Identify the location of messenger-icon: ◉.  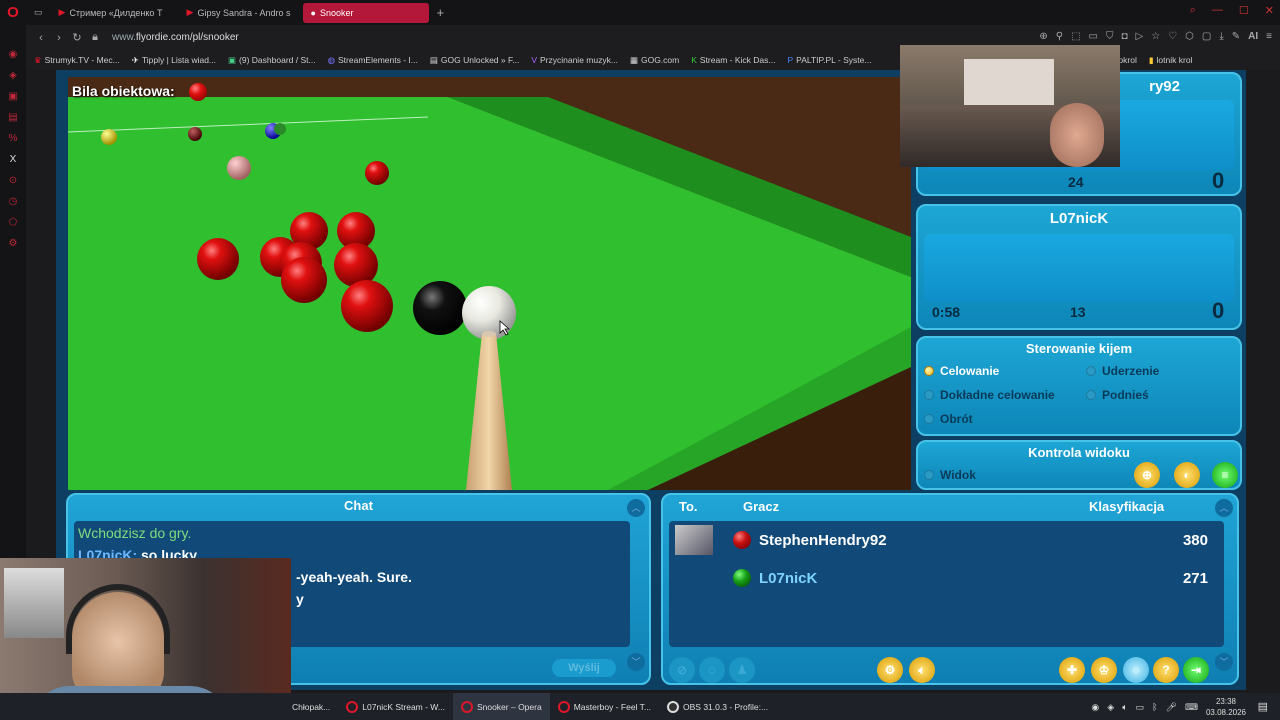
(13, 54).